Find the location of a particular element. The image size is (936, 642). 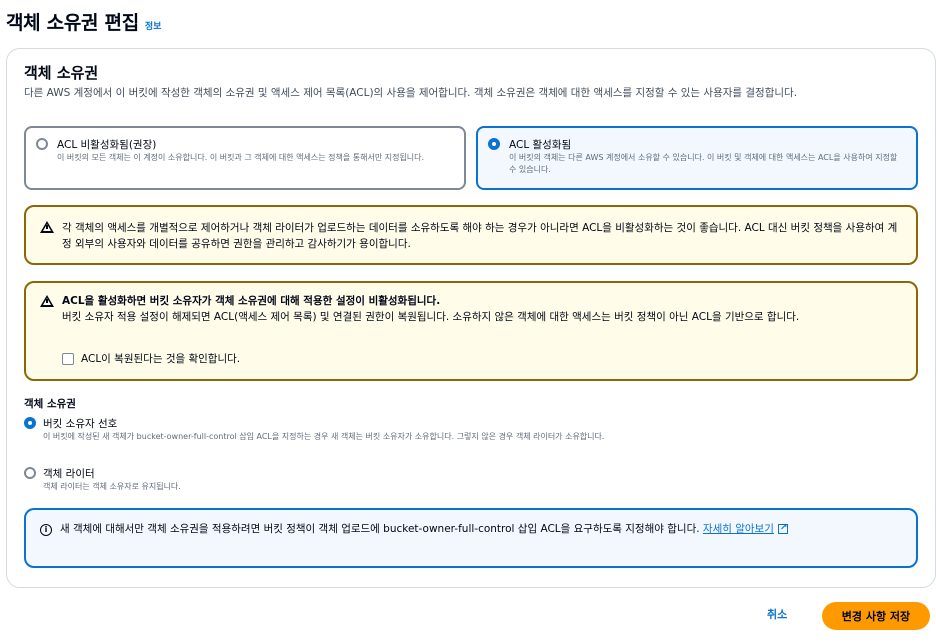

bucket-owner-preferred-radio is located at coordinates (30, 423).